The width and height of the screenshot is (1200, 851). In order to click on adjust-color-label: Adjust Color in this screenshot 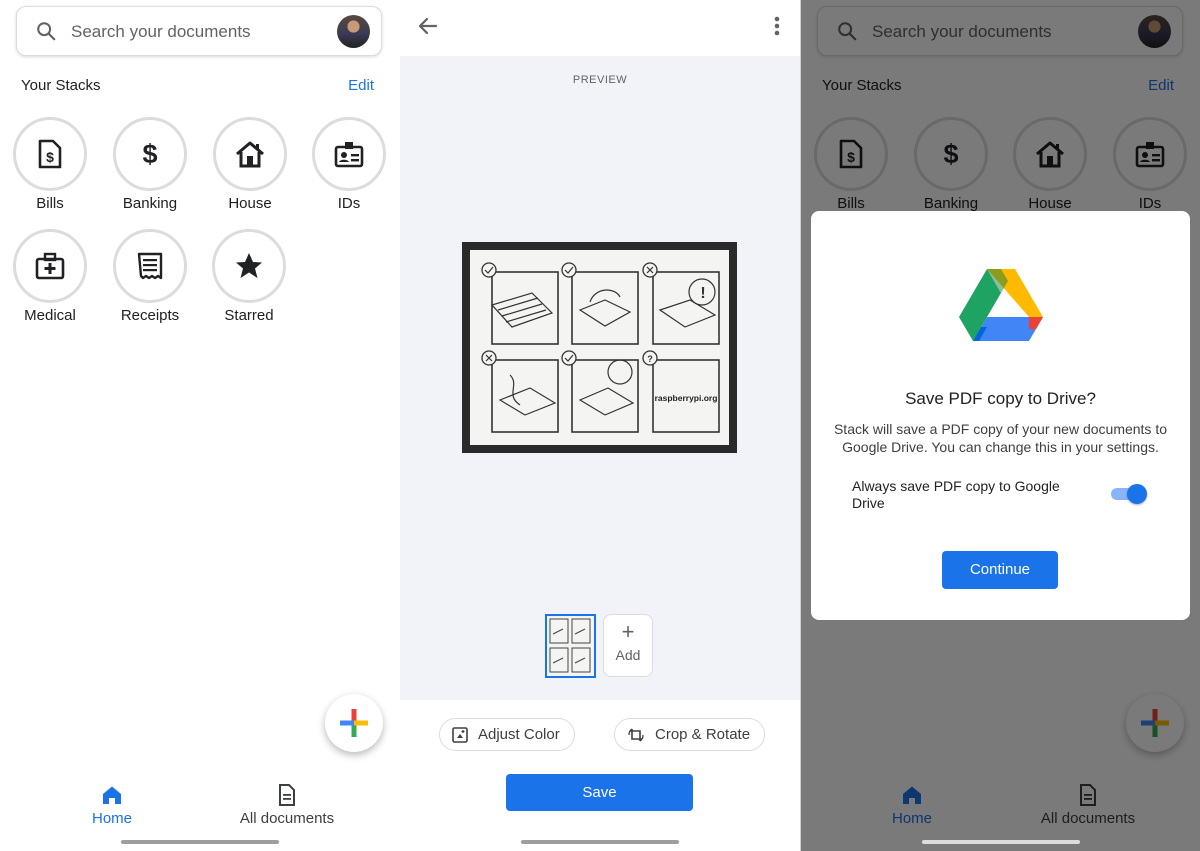, I will do `click(519, 734)`.